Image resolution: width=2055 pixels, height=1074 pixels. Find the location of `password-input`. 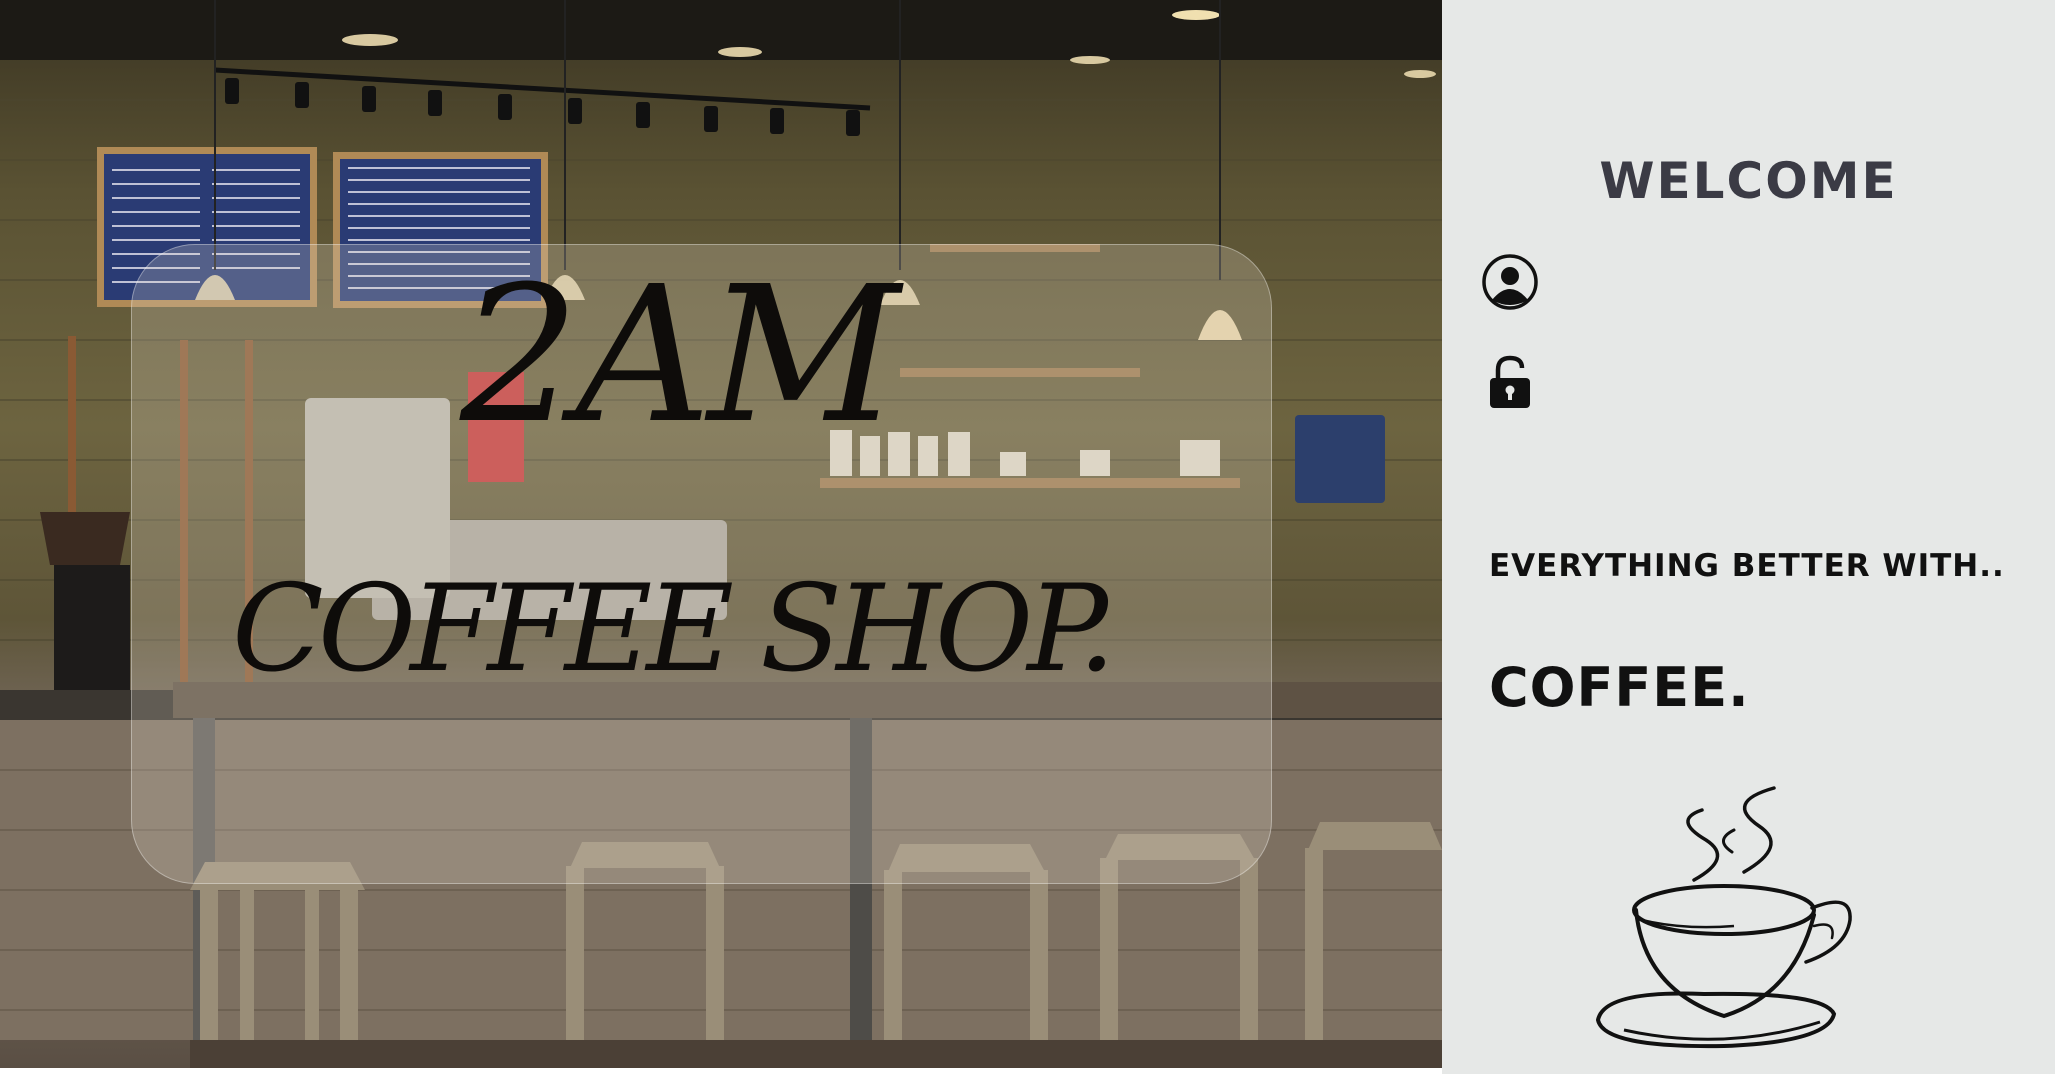

password-input is located at coordinates (1780, 383).